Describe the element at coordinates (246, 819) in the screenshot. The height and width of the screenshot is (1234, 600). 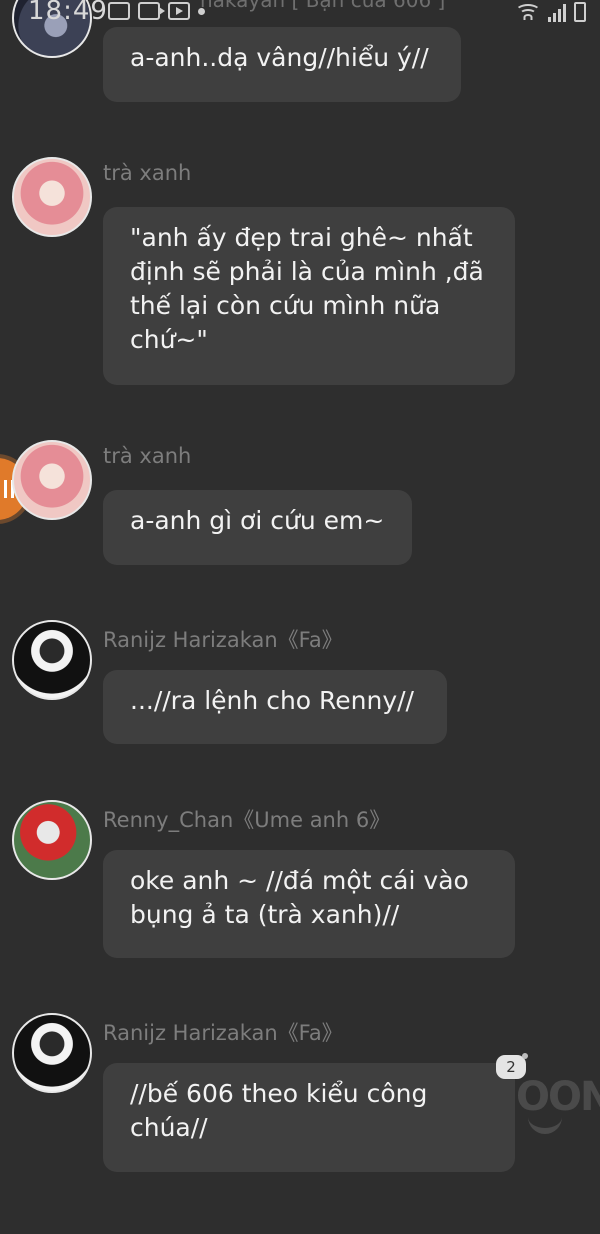
I see `sender-name: Renny_Chan《Ume anh 6》` at that location.